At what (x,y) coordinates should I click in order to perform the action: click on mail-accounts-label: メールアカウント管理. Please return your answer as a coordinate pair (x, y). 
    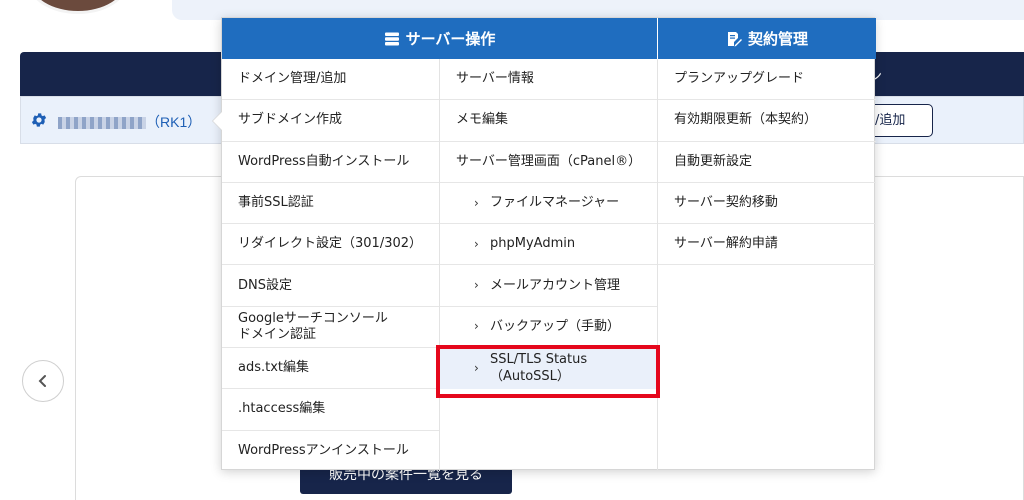
    Looking at the image, I should click on (555, 285).